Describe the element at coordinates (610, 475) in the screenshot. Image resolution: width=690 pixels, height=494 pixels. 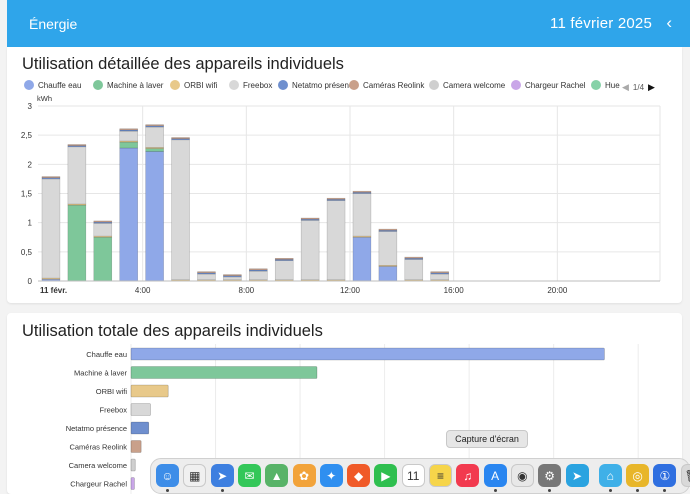
I see `home-assistant-icon: ⌂` at that location.